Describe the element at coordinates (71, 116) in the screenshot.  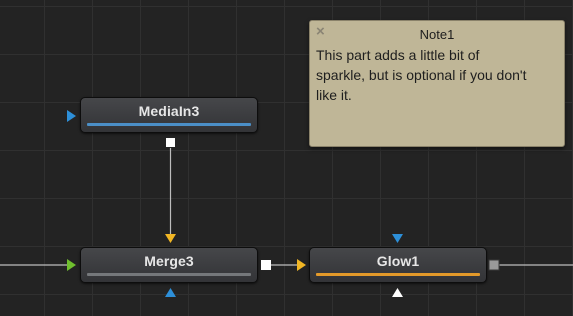
I see `mediain-input-triangle` at that location.